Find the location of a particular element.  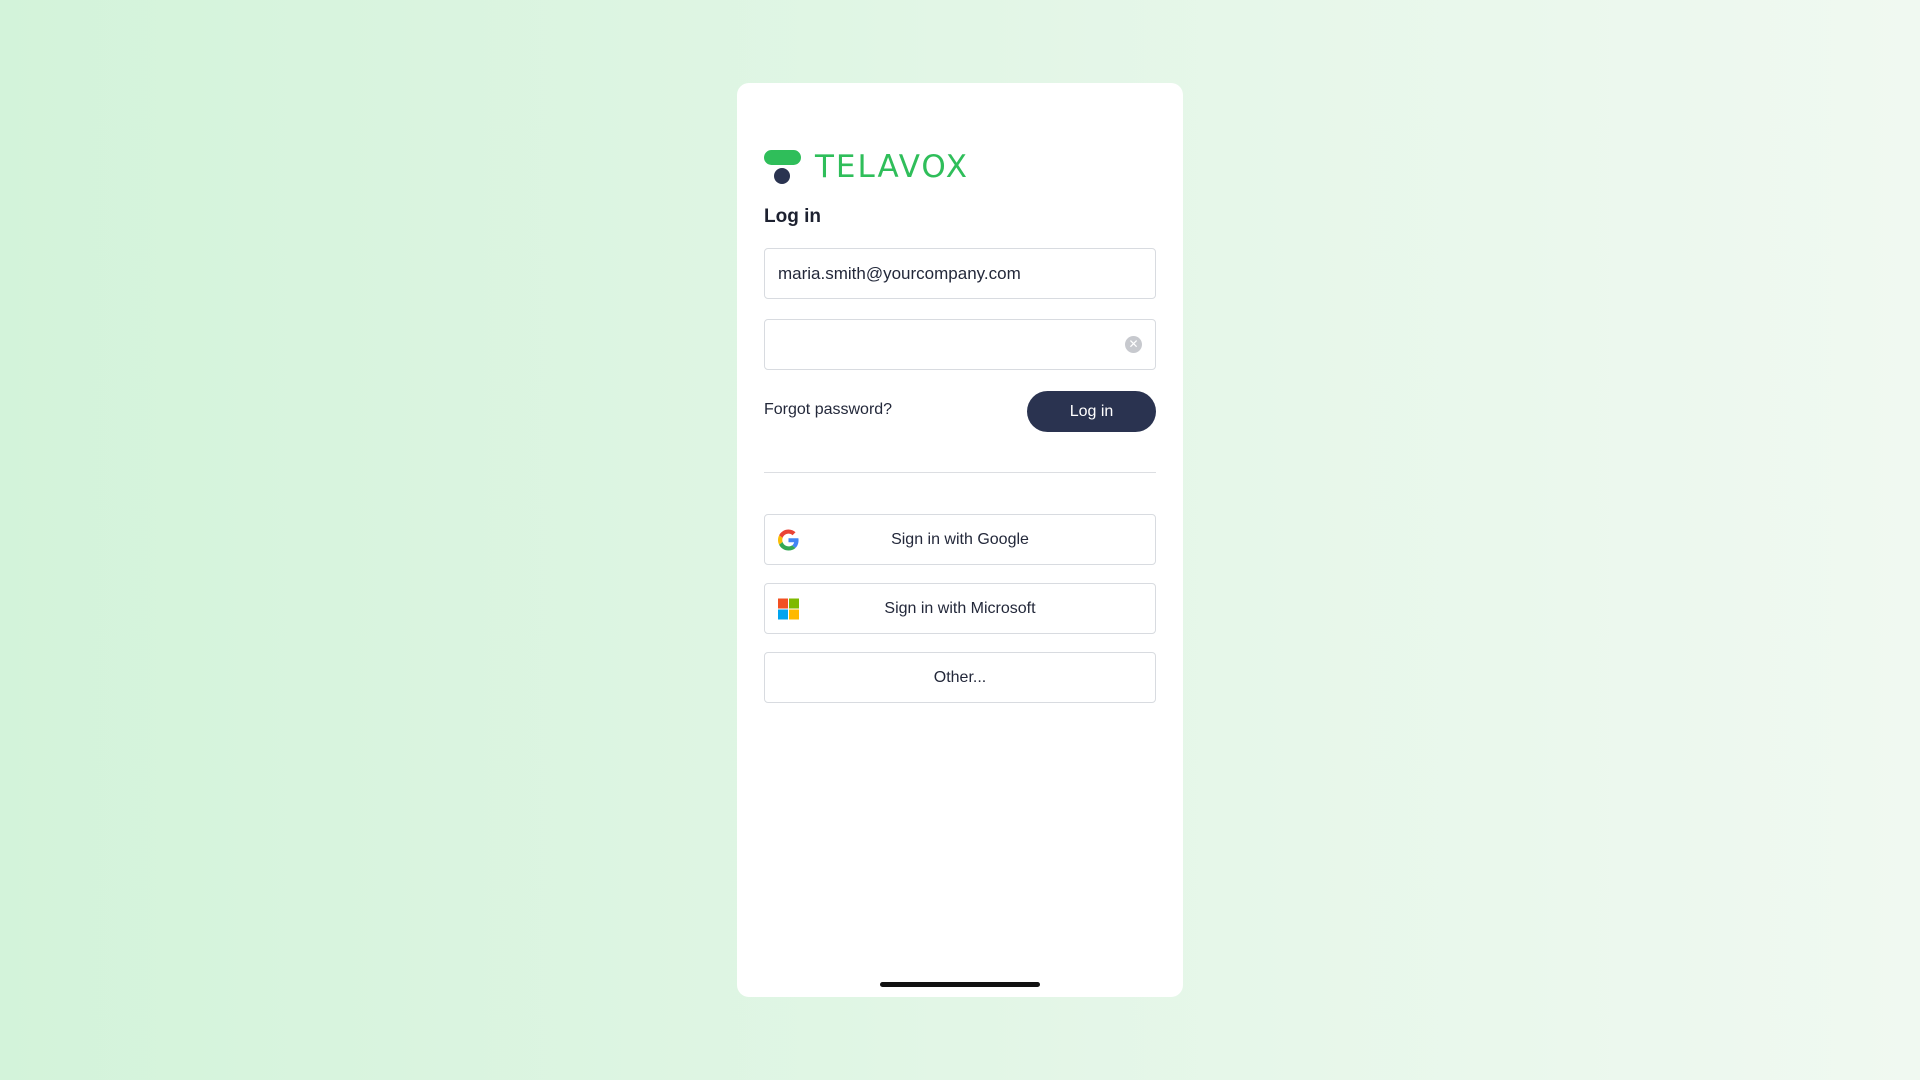

logo-dot-shape is located at coordinates (782, 176).